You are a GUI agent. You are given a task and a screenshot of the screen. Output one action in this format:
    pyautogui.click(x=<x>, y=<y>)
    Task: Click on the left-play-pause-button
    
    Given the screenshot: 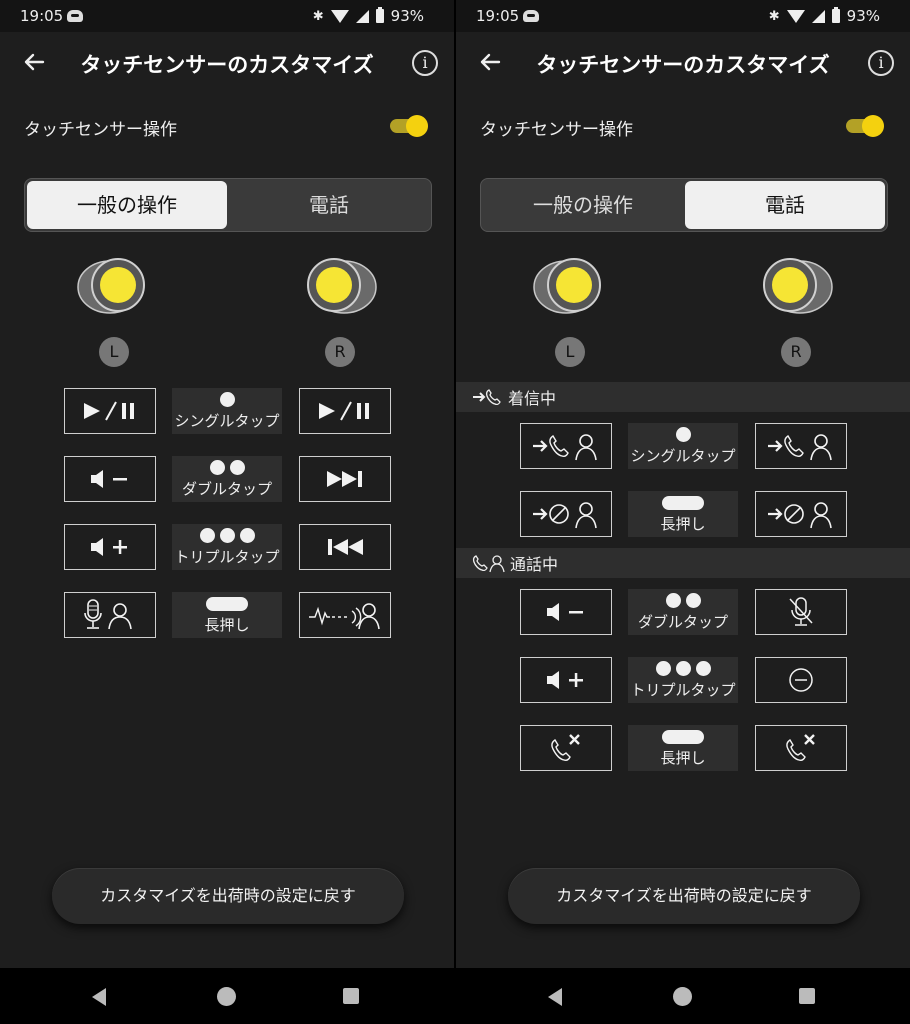 What is the action you would take?
    pyautogui.click(x=110, y=411)
    